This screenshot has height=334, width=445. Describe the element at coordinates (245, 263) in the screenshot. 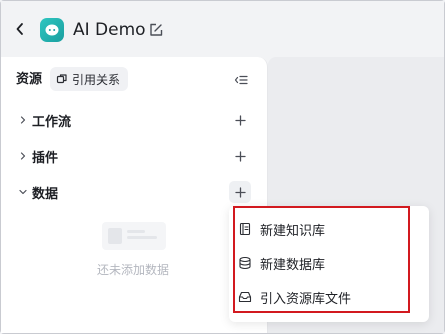

I see `database-icon` at that location.